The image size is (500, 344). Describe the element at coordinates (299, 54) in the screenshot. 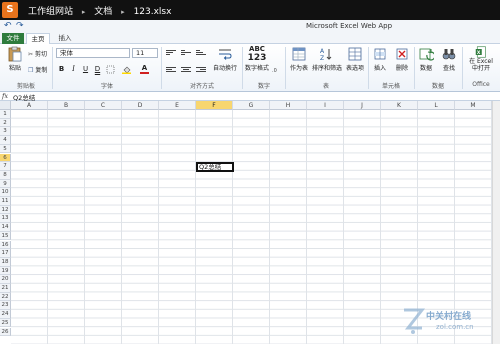

I see `table-icon` at that location.